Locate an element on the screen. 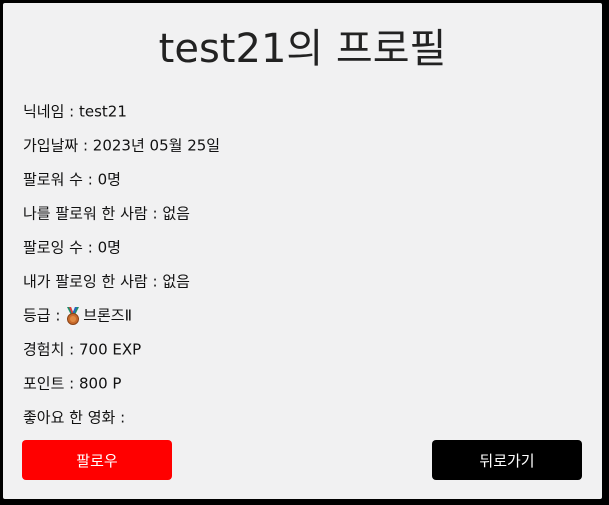  field-label: 포인트 is located at coordinates (44, 383).